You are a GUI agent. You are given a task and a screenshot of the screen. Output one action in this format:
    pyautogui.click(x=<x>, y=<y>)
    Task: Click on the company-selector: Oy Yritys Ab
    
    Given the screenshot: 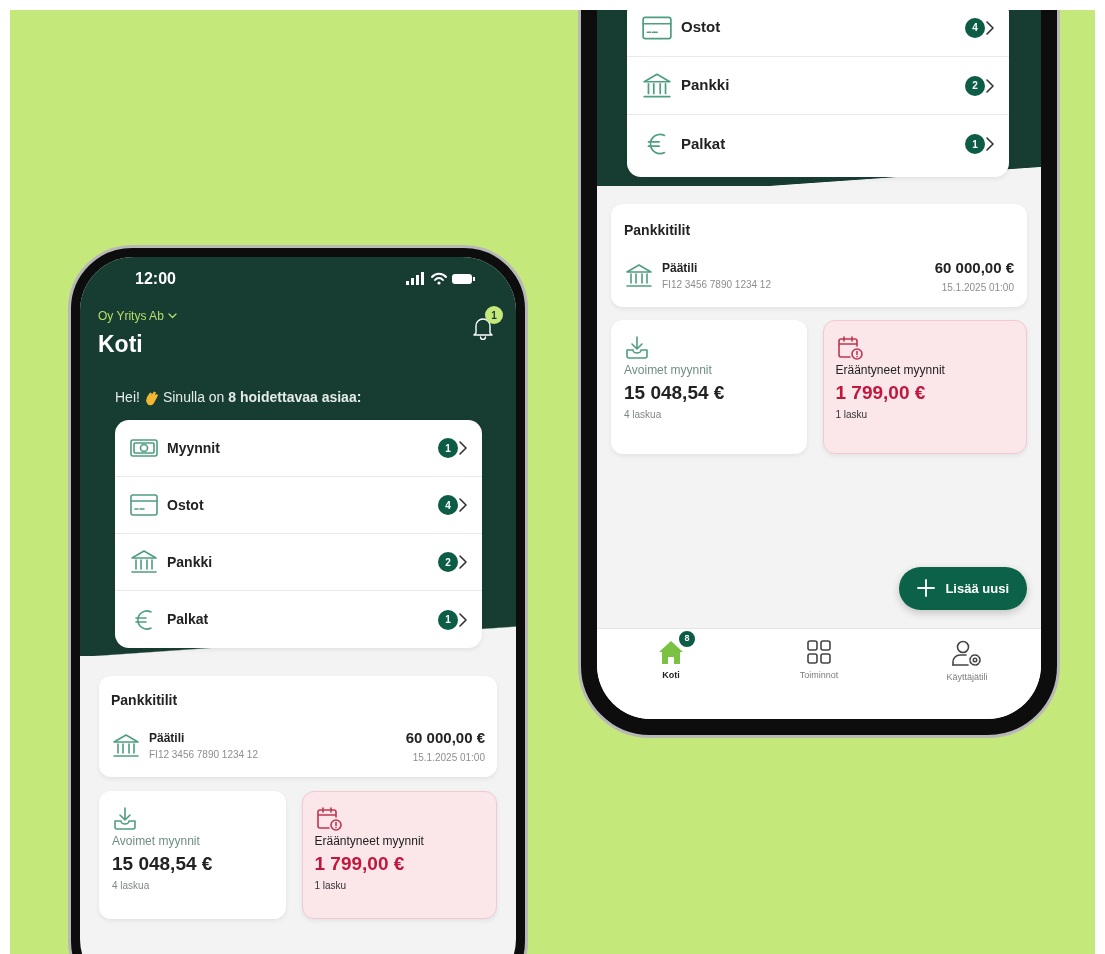 What is the action you would take?
    pyautogui.click(x=131, y=316)
    